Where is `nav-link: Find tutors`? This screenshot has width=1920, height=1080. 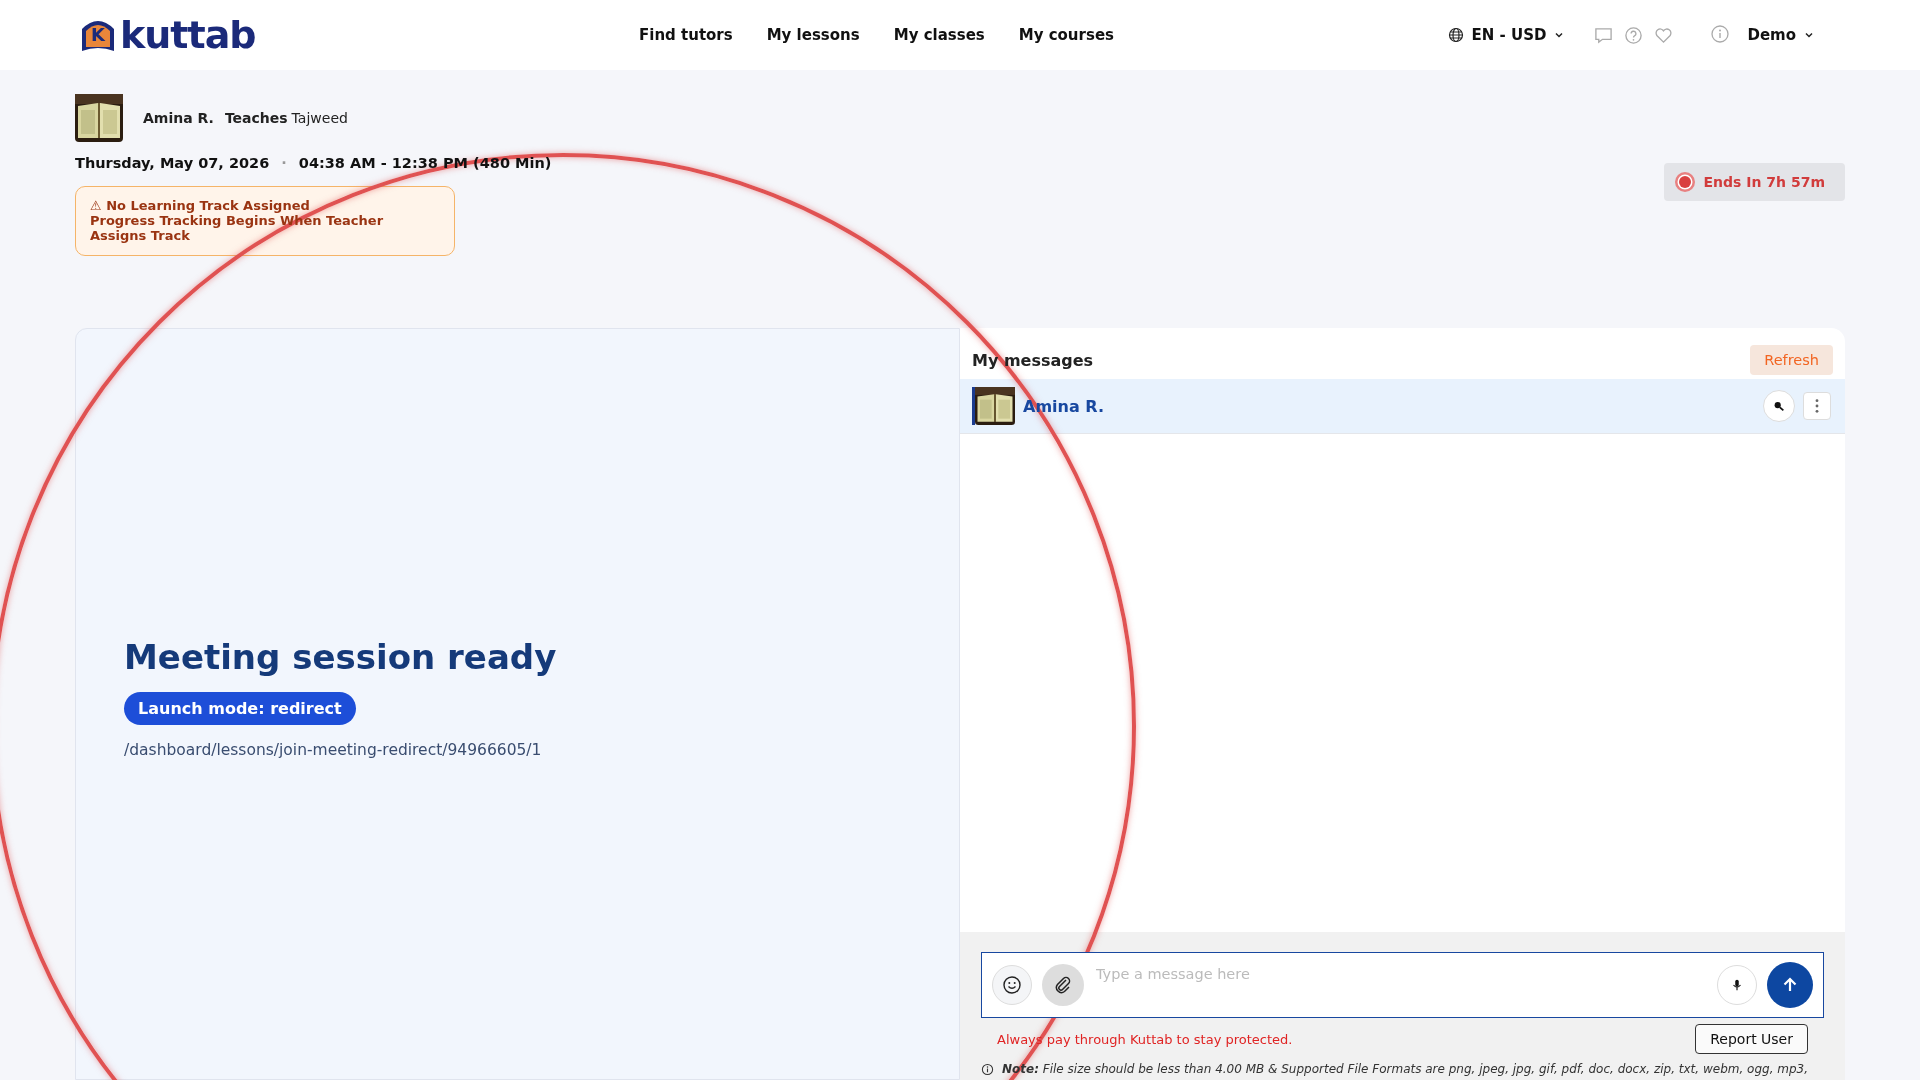
nav-link: Find tutors is located at coordinates (686, 35).